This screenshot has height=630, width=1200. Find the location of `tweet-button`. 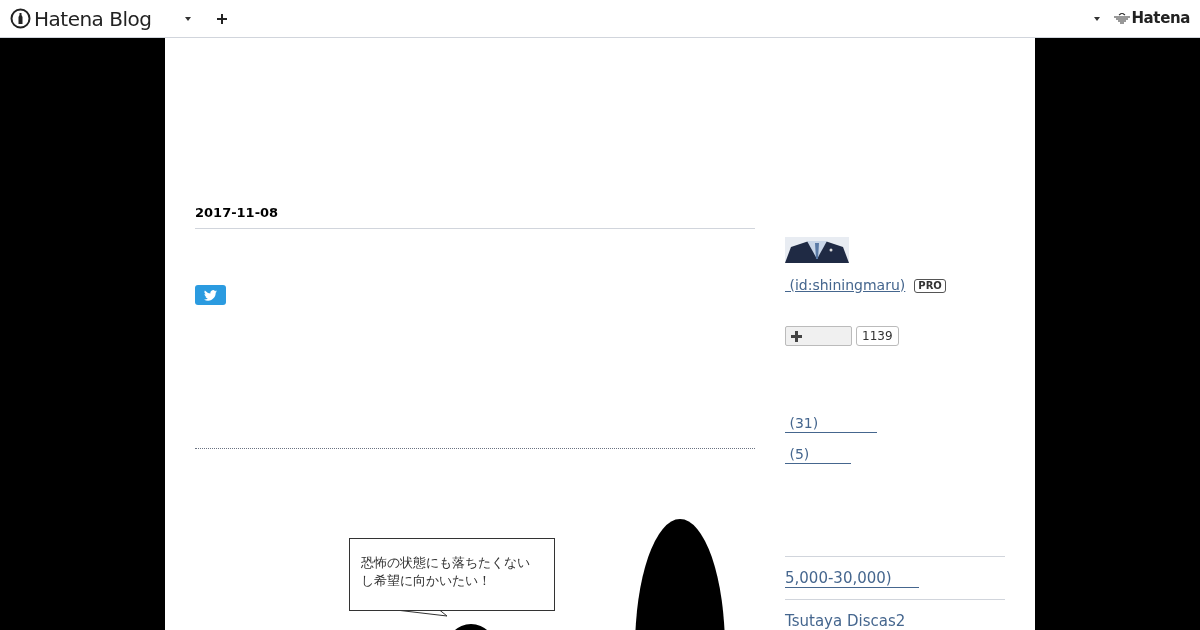

tweet-button is located at coordinates (210, 295).